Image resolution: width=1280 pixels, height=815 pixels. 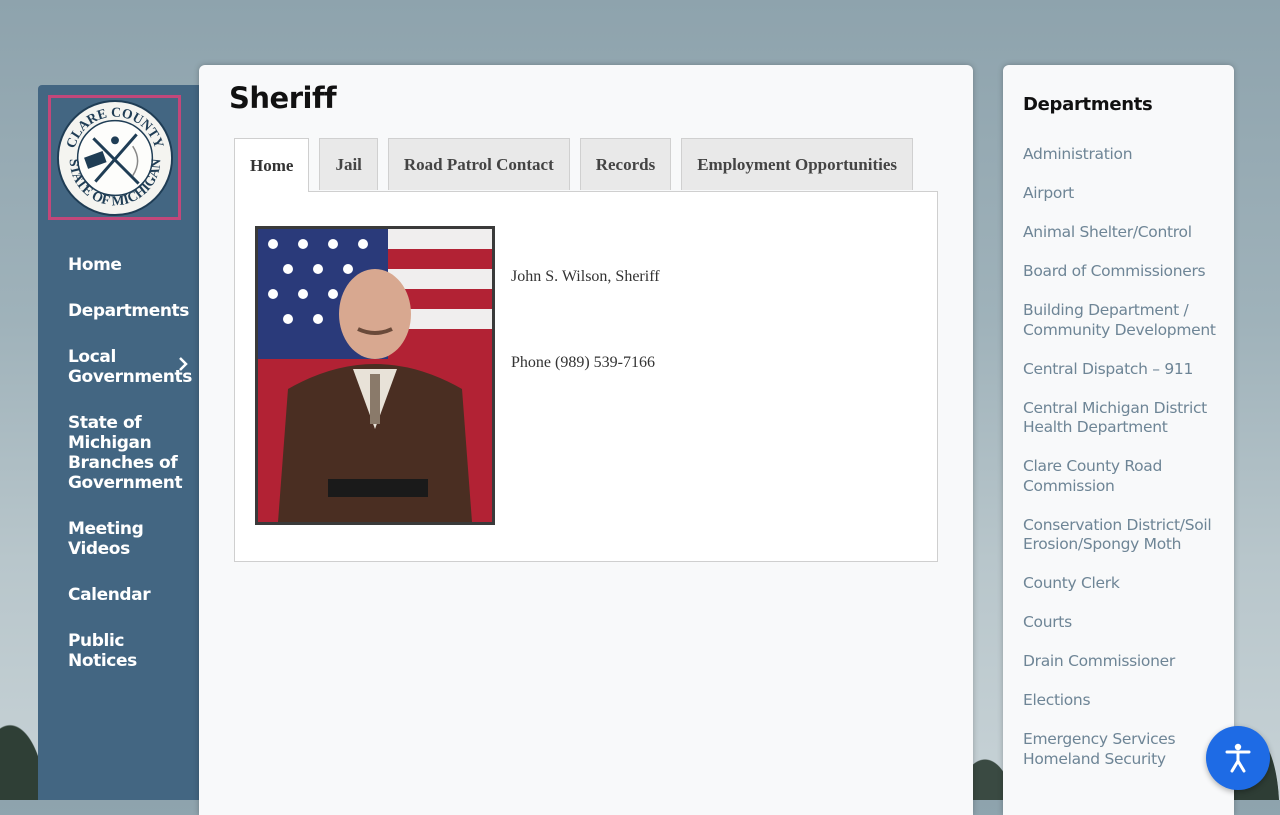 I want to click on nav-public-notices: Public Notices, so click(x=130, y=651).